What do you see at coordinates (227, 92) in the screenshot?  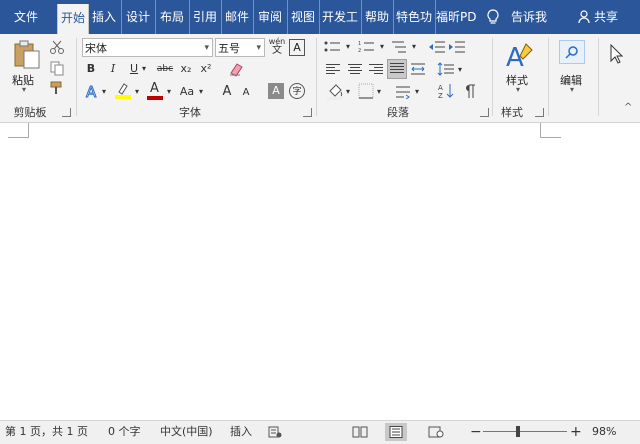 I see `grow-font-button: A` at bounding box center [227, 92].